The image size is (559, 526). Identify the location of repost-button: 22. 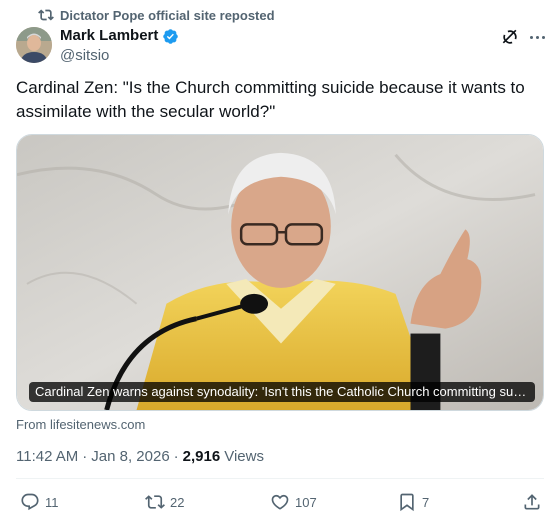
(164, 502).